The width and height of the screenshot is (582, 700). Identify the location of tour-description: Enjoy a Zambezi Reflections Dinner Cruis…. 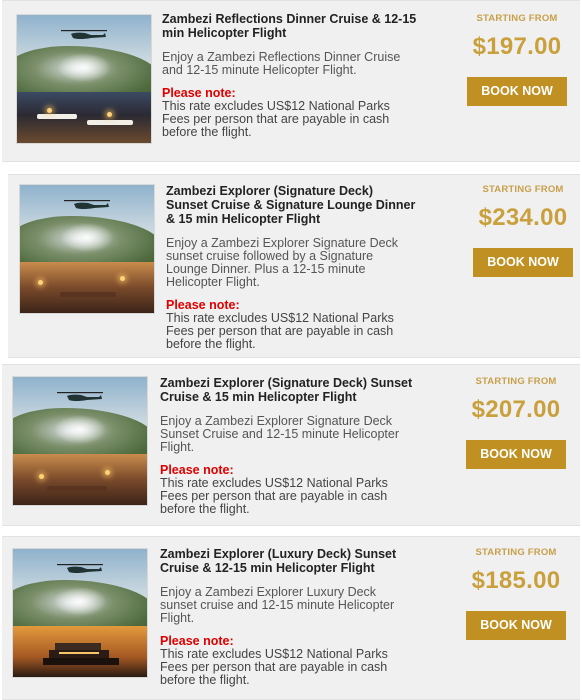
(281, 63).